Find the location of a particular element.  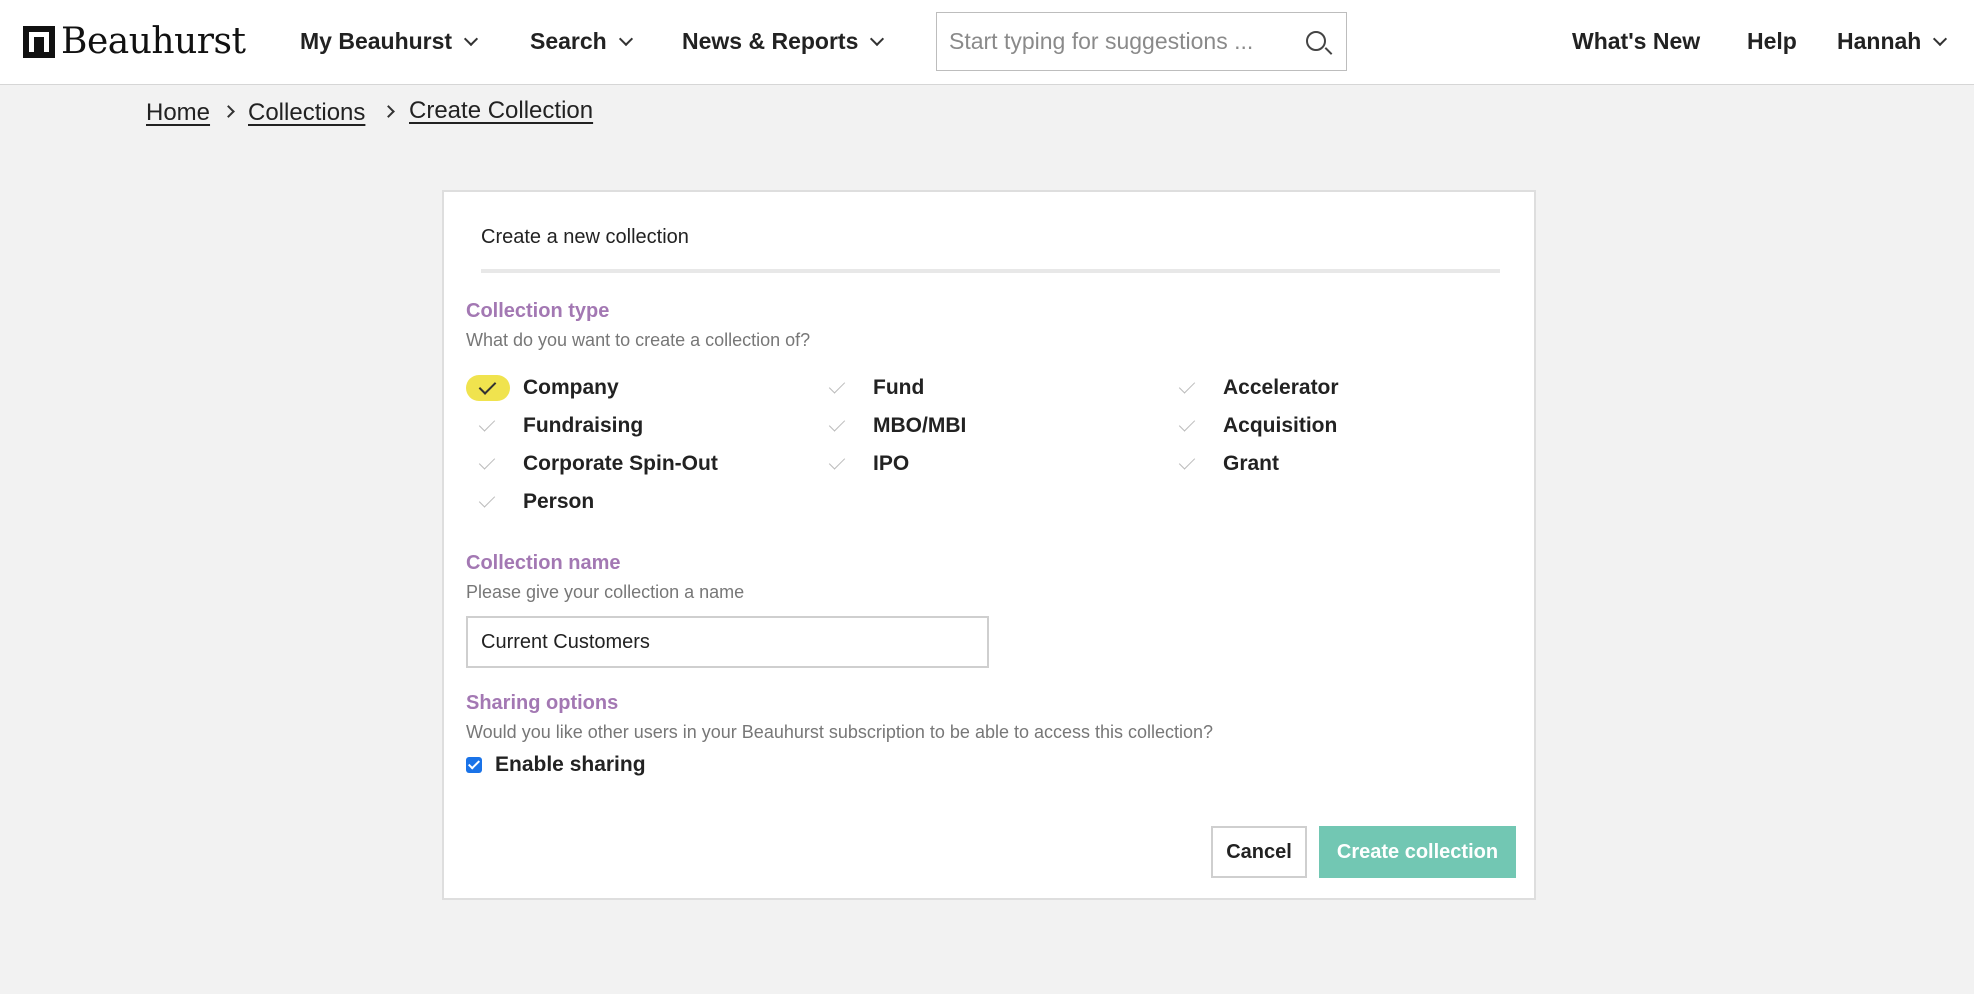

card-divider is located at coordinates (990, 271).